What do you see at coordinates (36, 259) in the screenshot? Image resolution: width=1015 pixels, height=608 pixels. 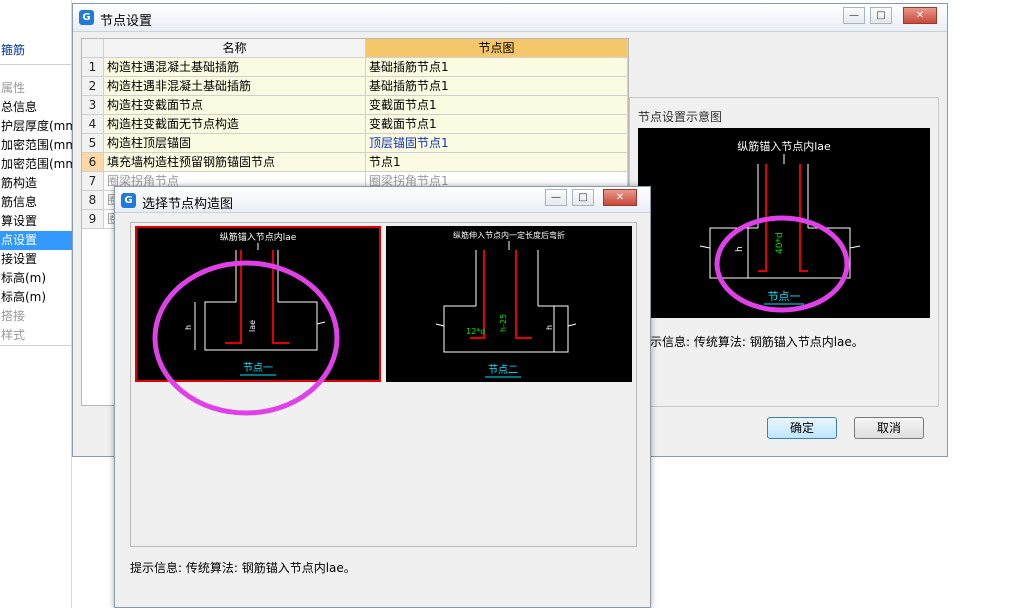 I see `background-panel-item: 接设置` at bounding box center [36, 259].